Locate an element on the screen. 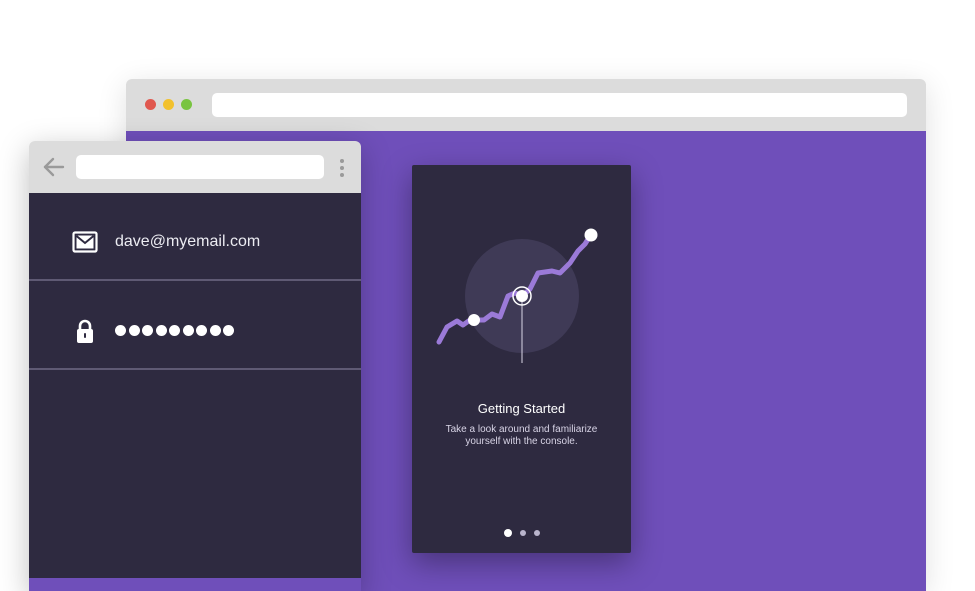  more-options-icon is located at coordinates (342, 168).